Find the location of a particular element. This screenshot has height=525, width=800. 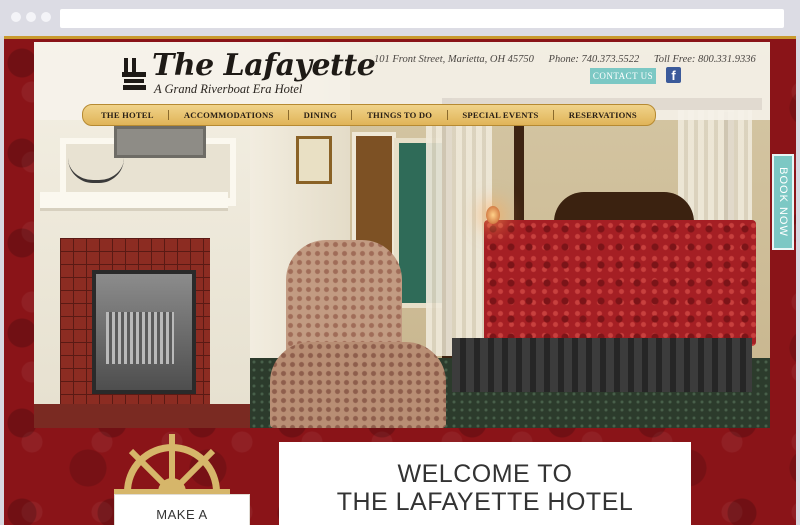

welcome-heading-line1: WELCOME TO is located at coordinates (485, 474).